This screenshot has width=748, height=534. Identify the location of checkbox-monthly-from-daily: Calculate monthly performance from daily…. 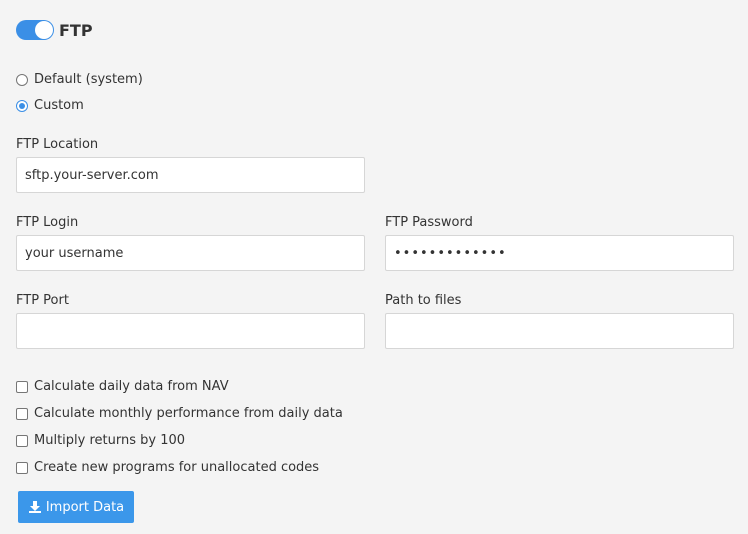
(179, 413).